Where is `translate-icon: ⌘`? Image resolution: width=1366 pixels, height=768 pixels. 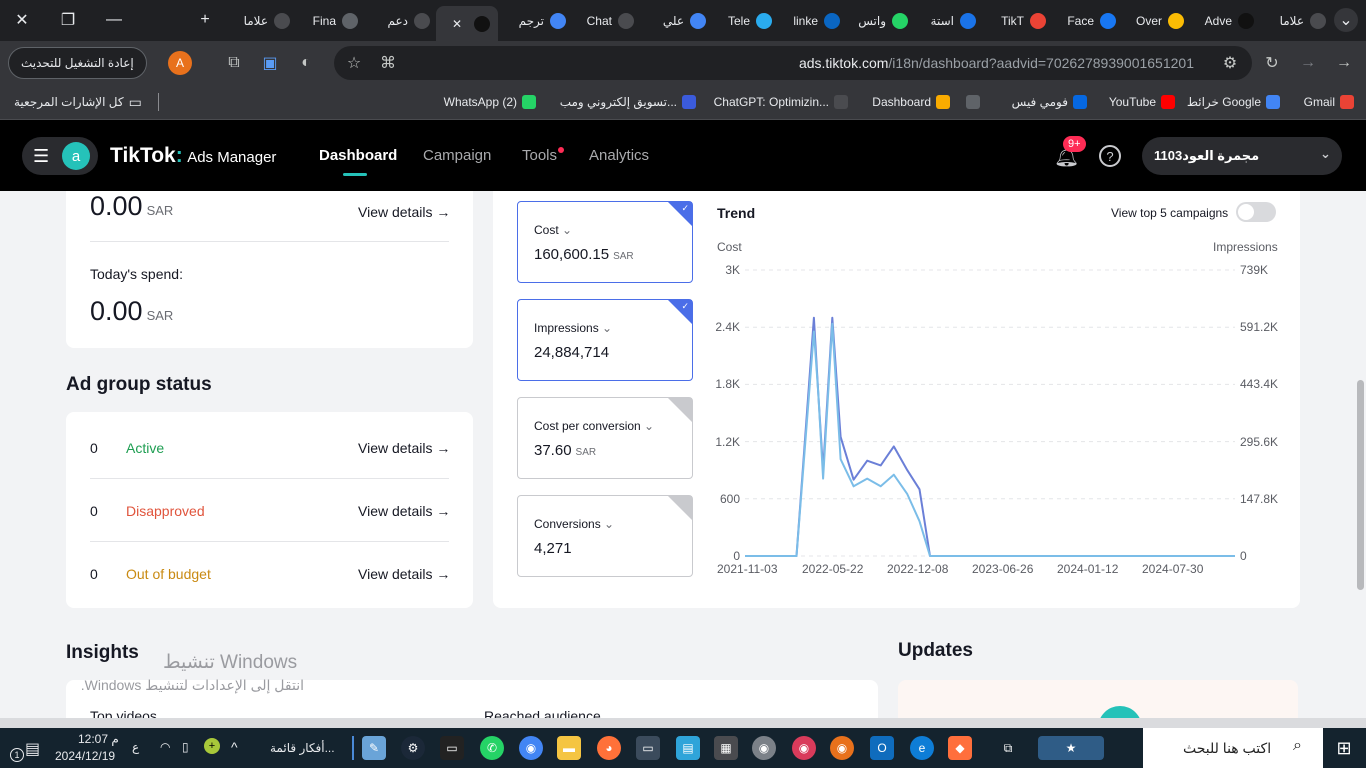
translate-icon: ⌘ is located at coordinates (388, 63).